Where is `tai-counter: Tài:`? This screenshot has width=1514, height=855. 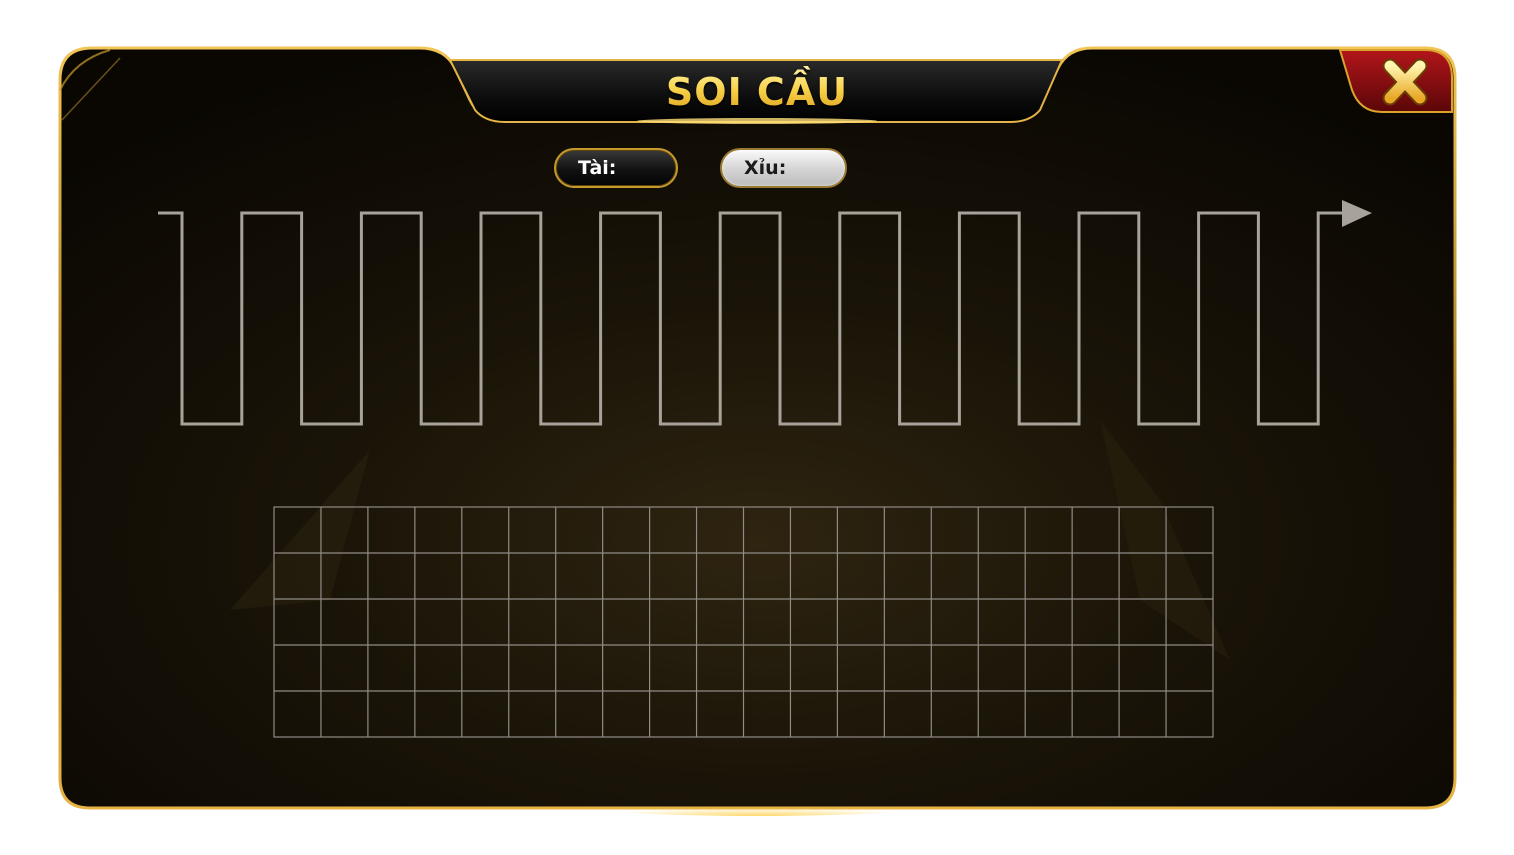
tai-counter: Tài: is located at coordinates (616, 168).